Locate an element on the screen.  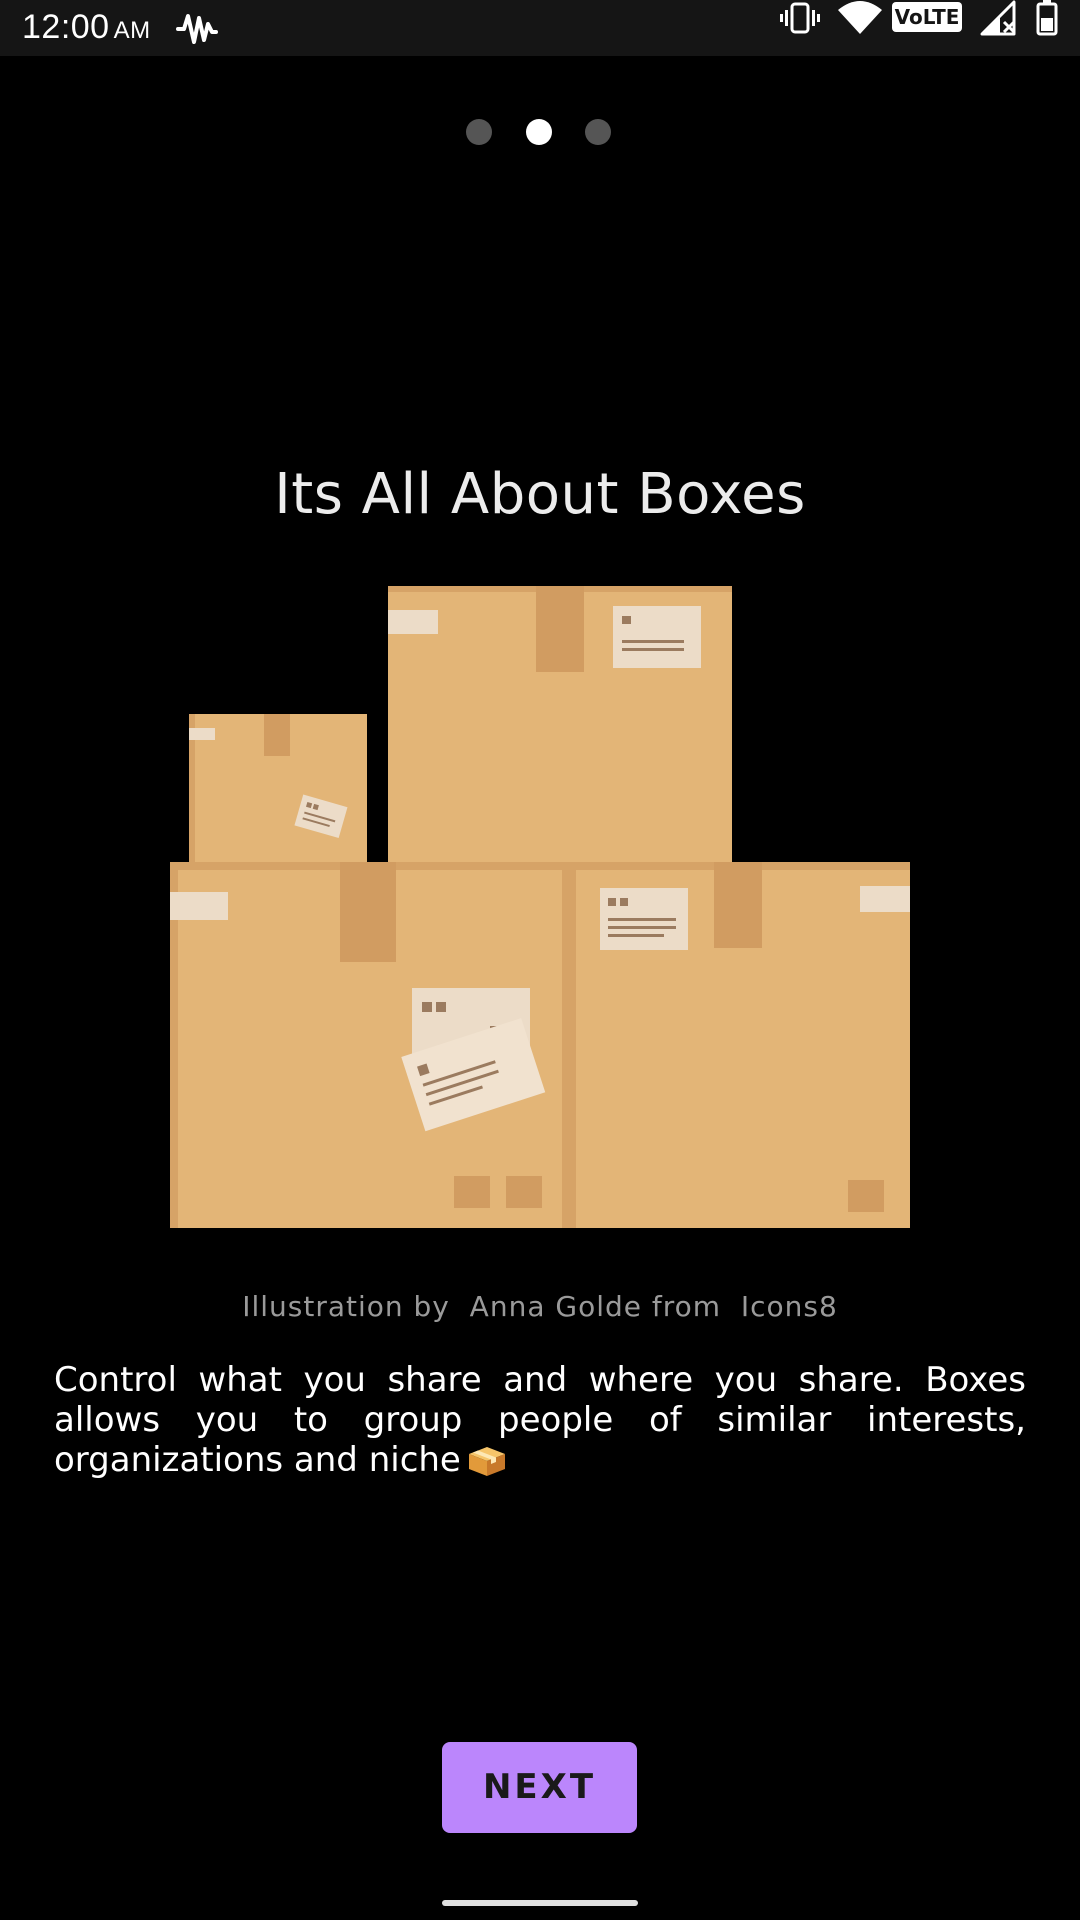
page-indicator is located at coordinates (541, 132).